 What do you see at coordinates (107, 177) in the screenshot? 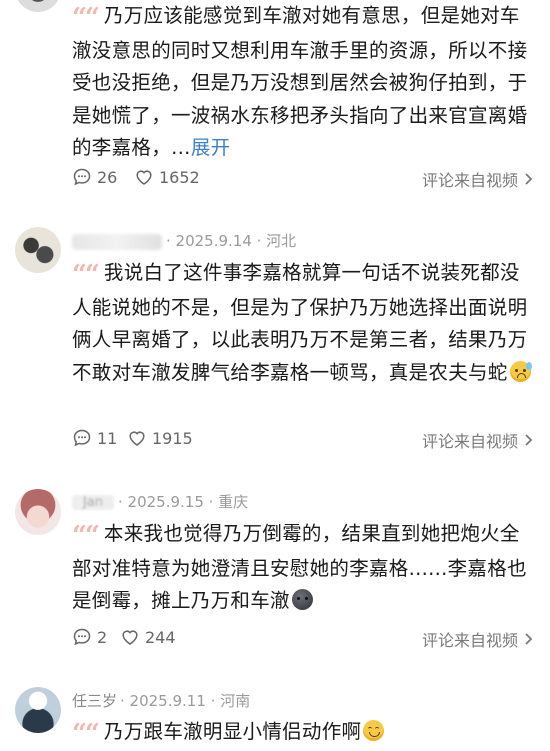
I see `reply-count: 26` at bounding box center [107, 177].